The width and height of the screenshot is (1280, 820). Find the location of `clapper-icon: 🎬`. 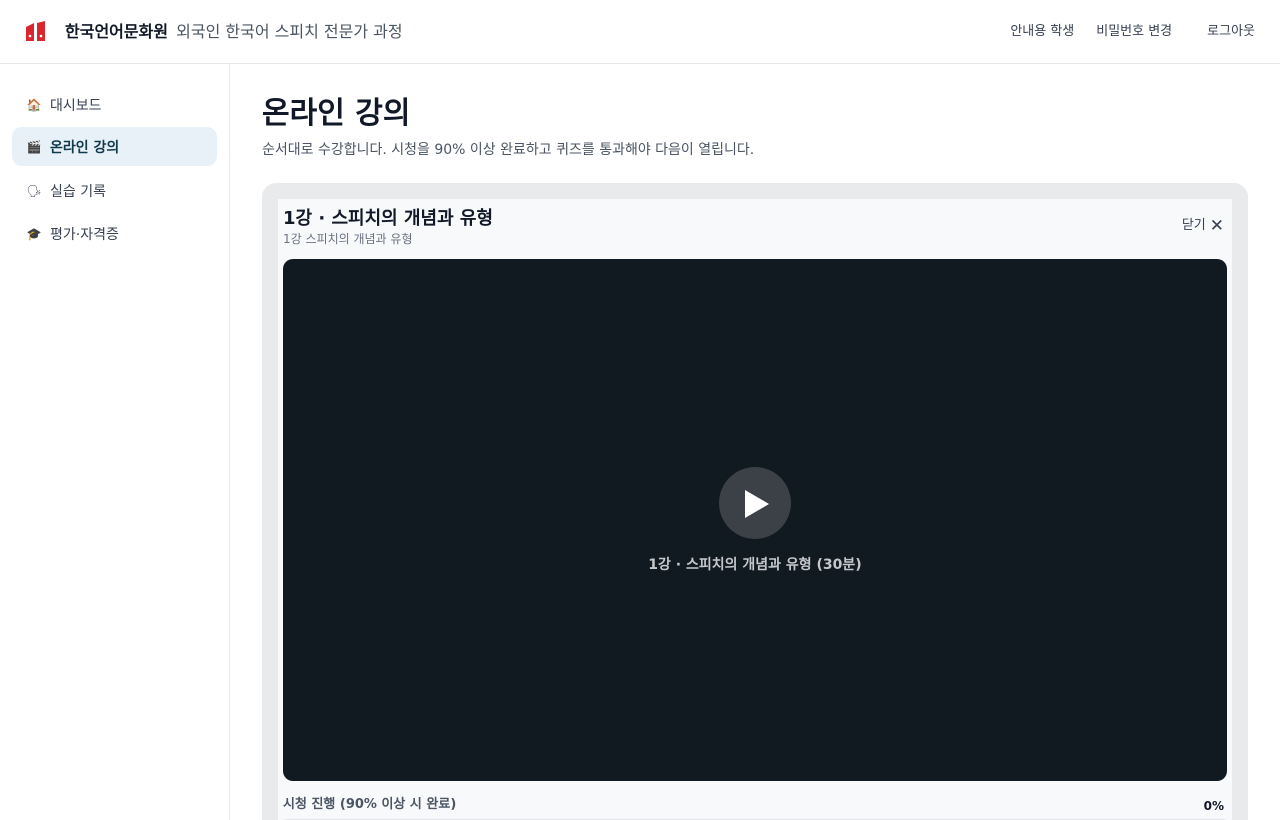

clapper-icon: 🎬 is located at coordinates (34, 146).